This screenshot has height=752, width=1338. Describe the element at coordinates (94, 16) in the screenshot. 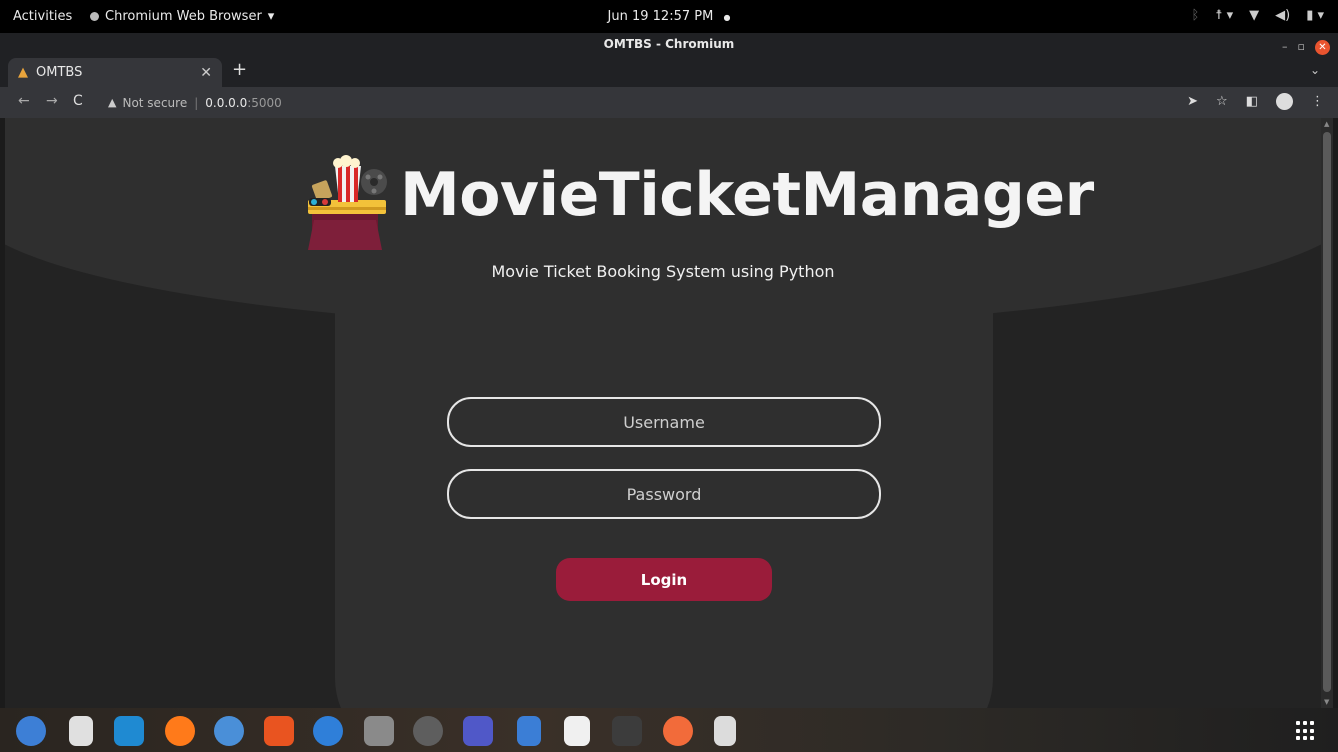

I see `chromium-small-icon` at that location.